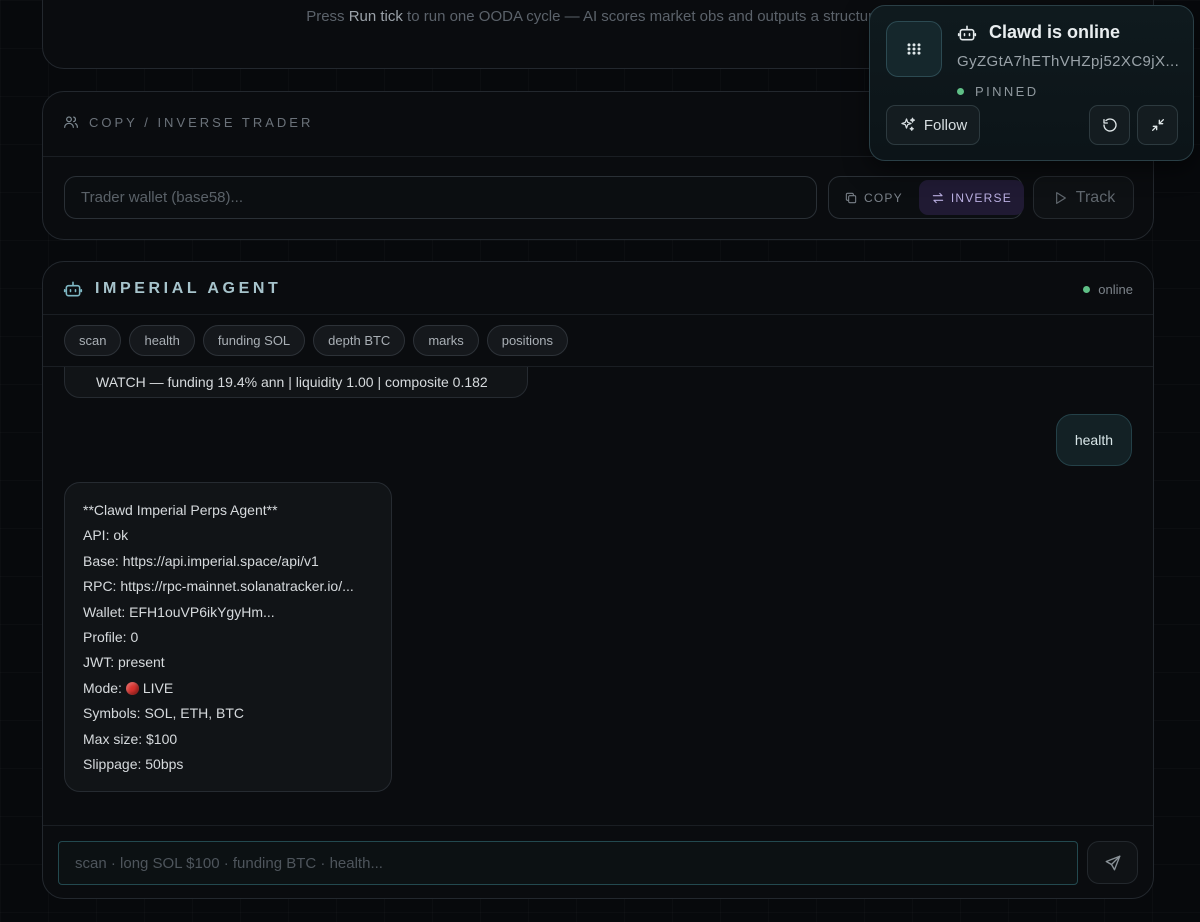 The image size is (1200, 922). What do you see at coordinates (981, 197) in the screenshot?
I see `inverse-mode-label: INVERSE` at bounding box center [981, 197].